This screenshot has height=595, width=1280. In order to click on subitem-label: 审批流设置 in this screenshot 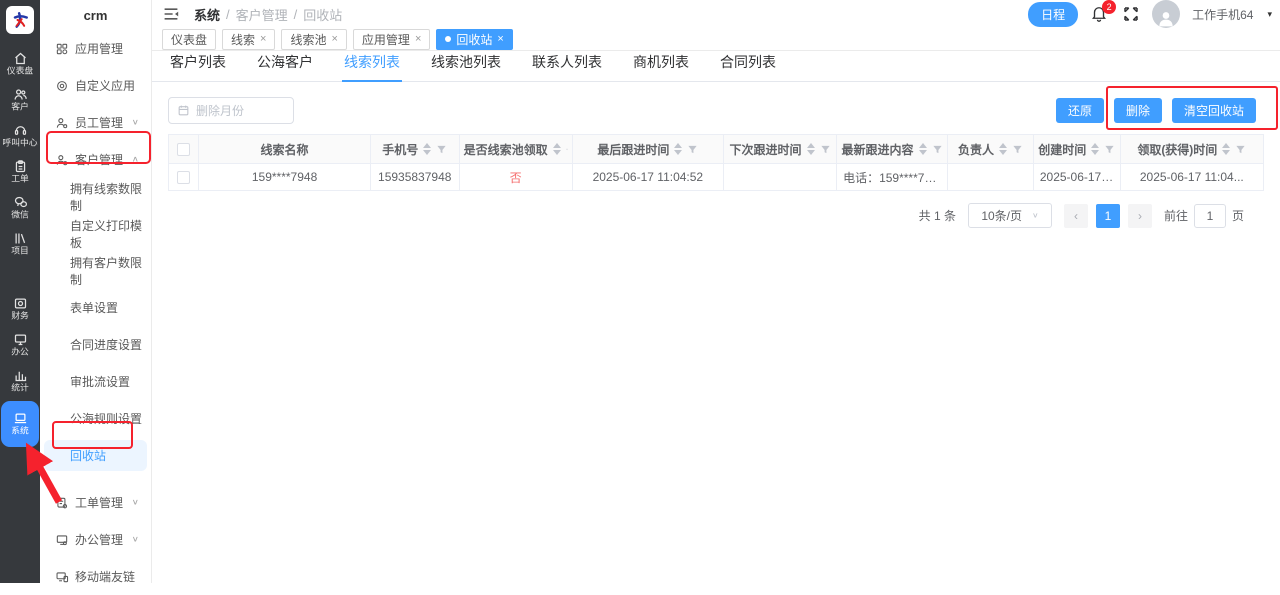, I will do `click(100, 382)`.